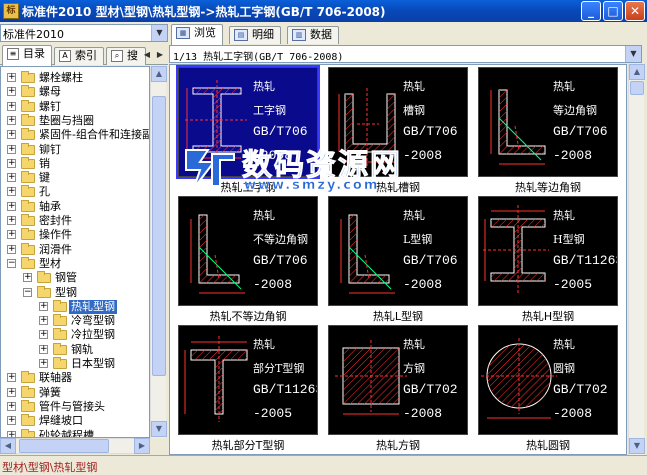 The width and height of the screenshot is (647, 475). What do you see at coordinates (93, 306) in the screenshot?
I see `tree-node-label: 热轧型钢` at bounding box center [93, 306].